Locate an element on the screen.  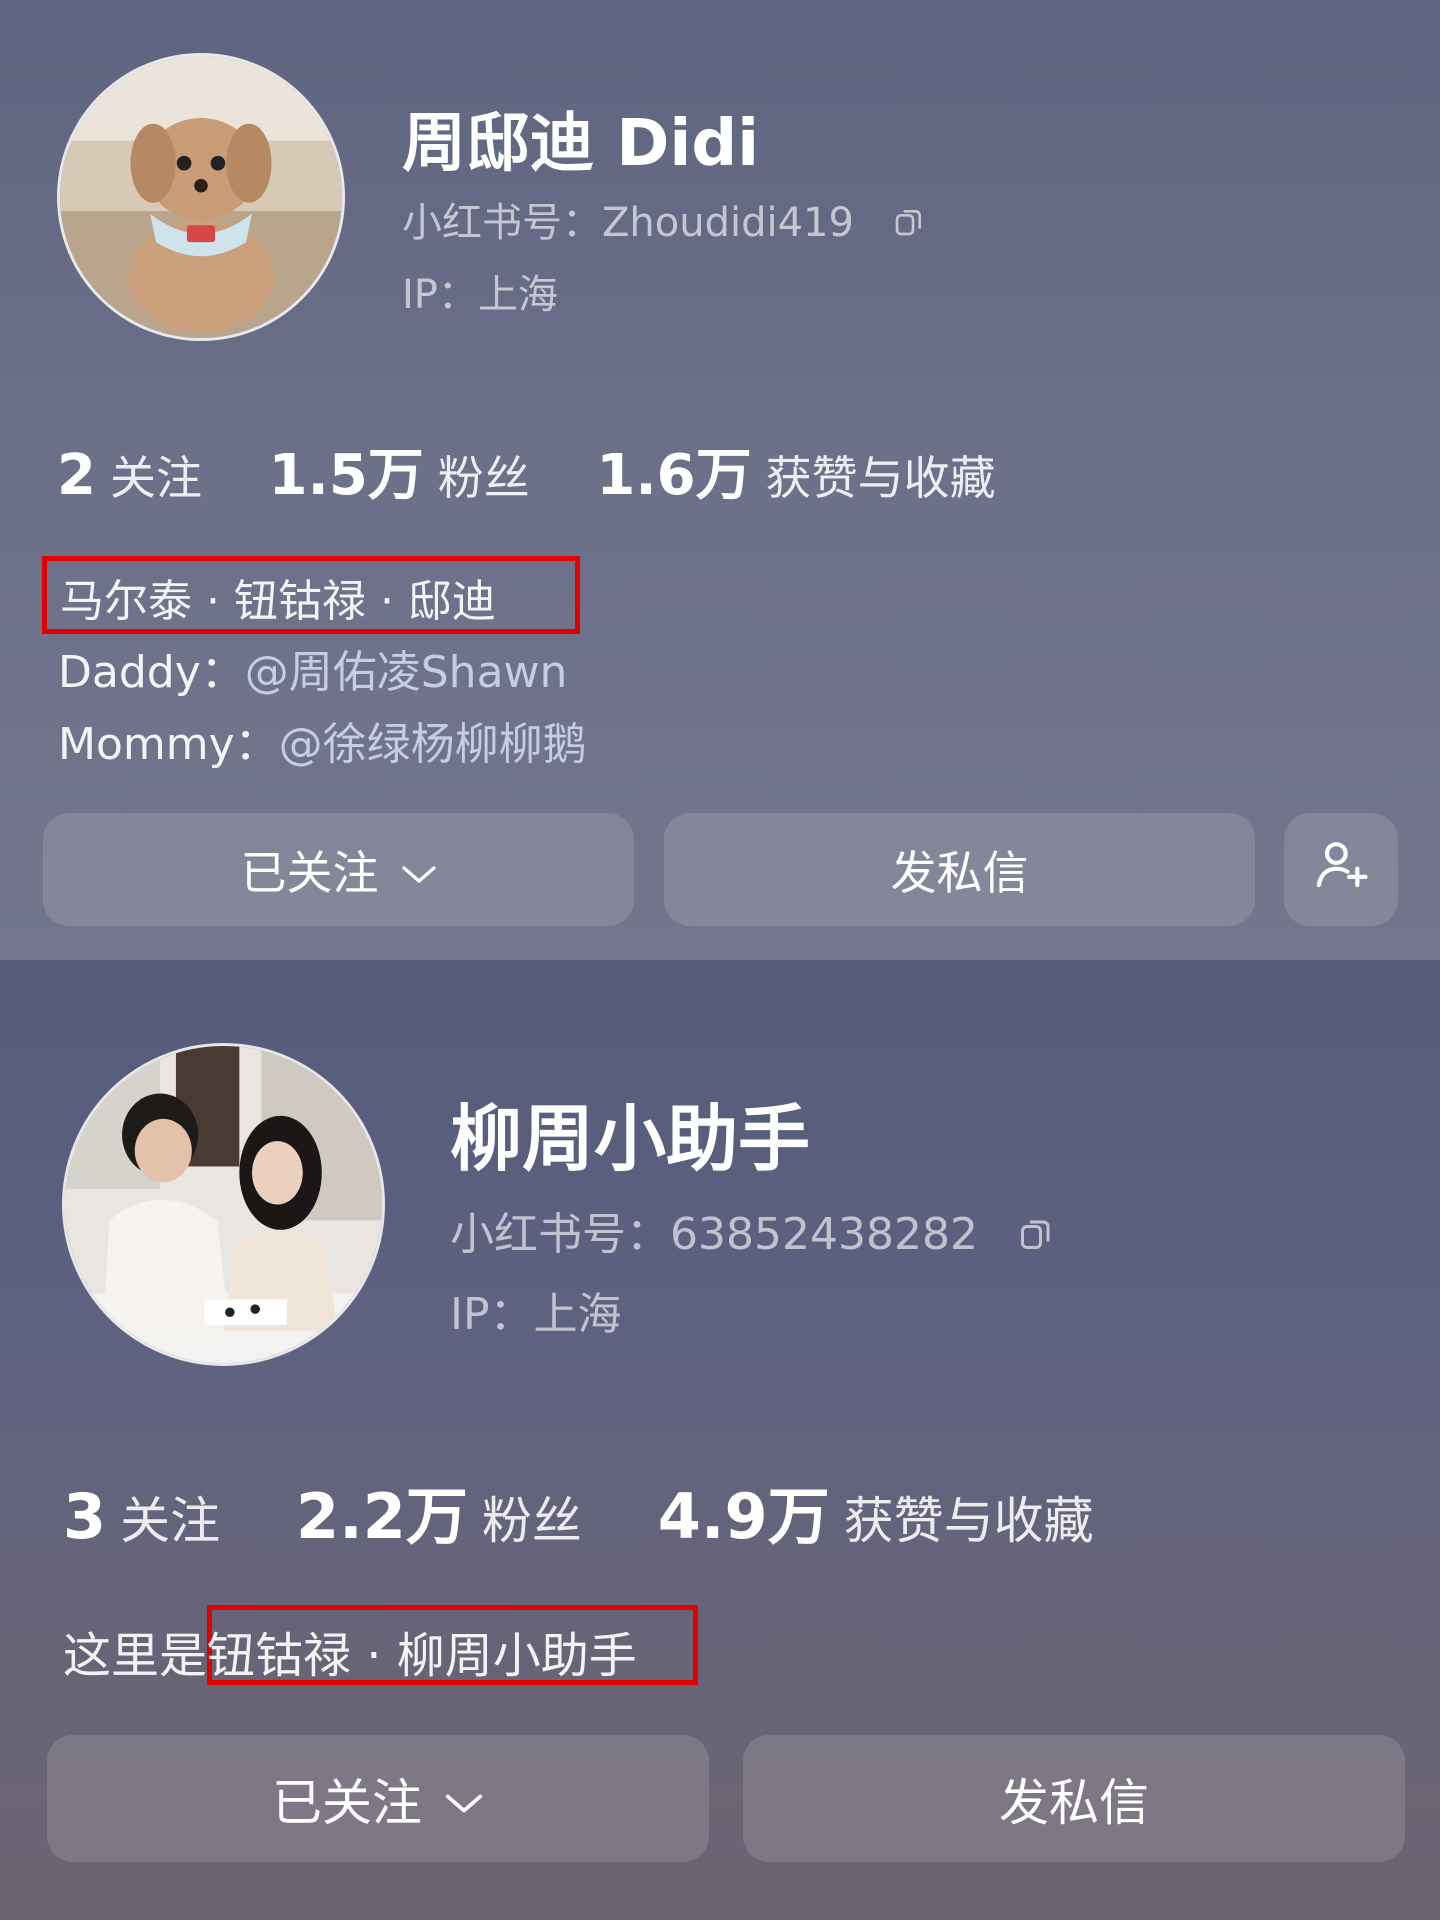
stat-following: 2 关注 is located at coordinates (129, 475).